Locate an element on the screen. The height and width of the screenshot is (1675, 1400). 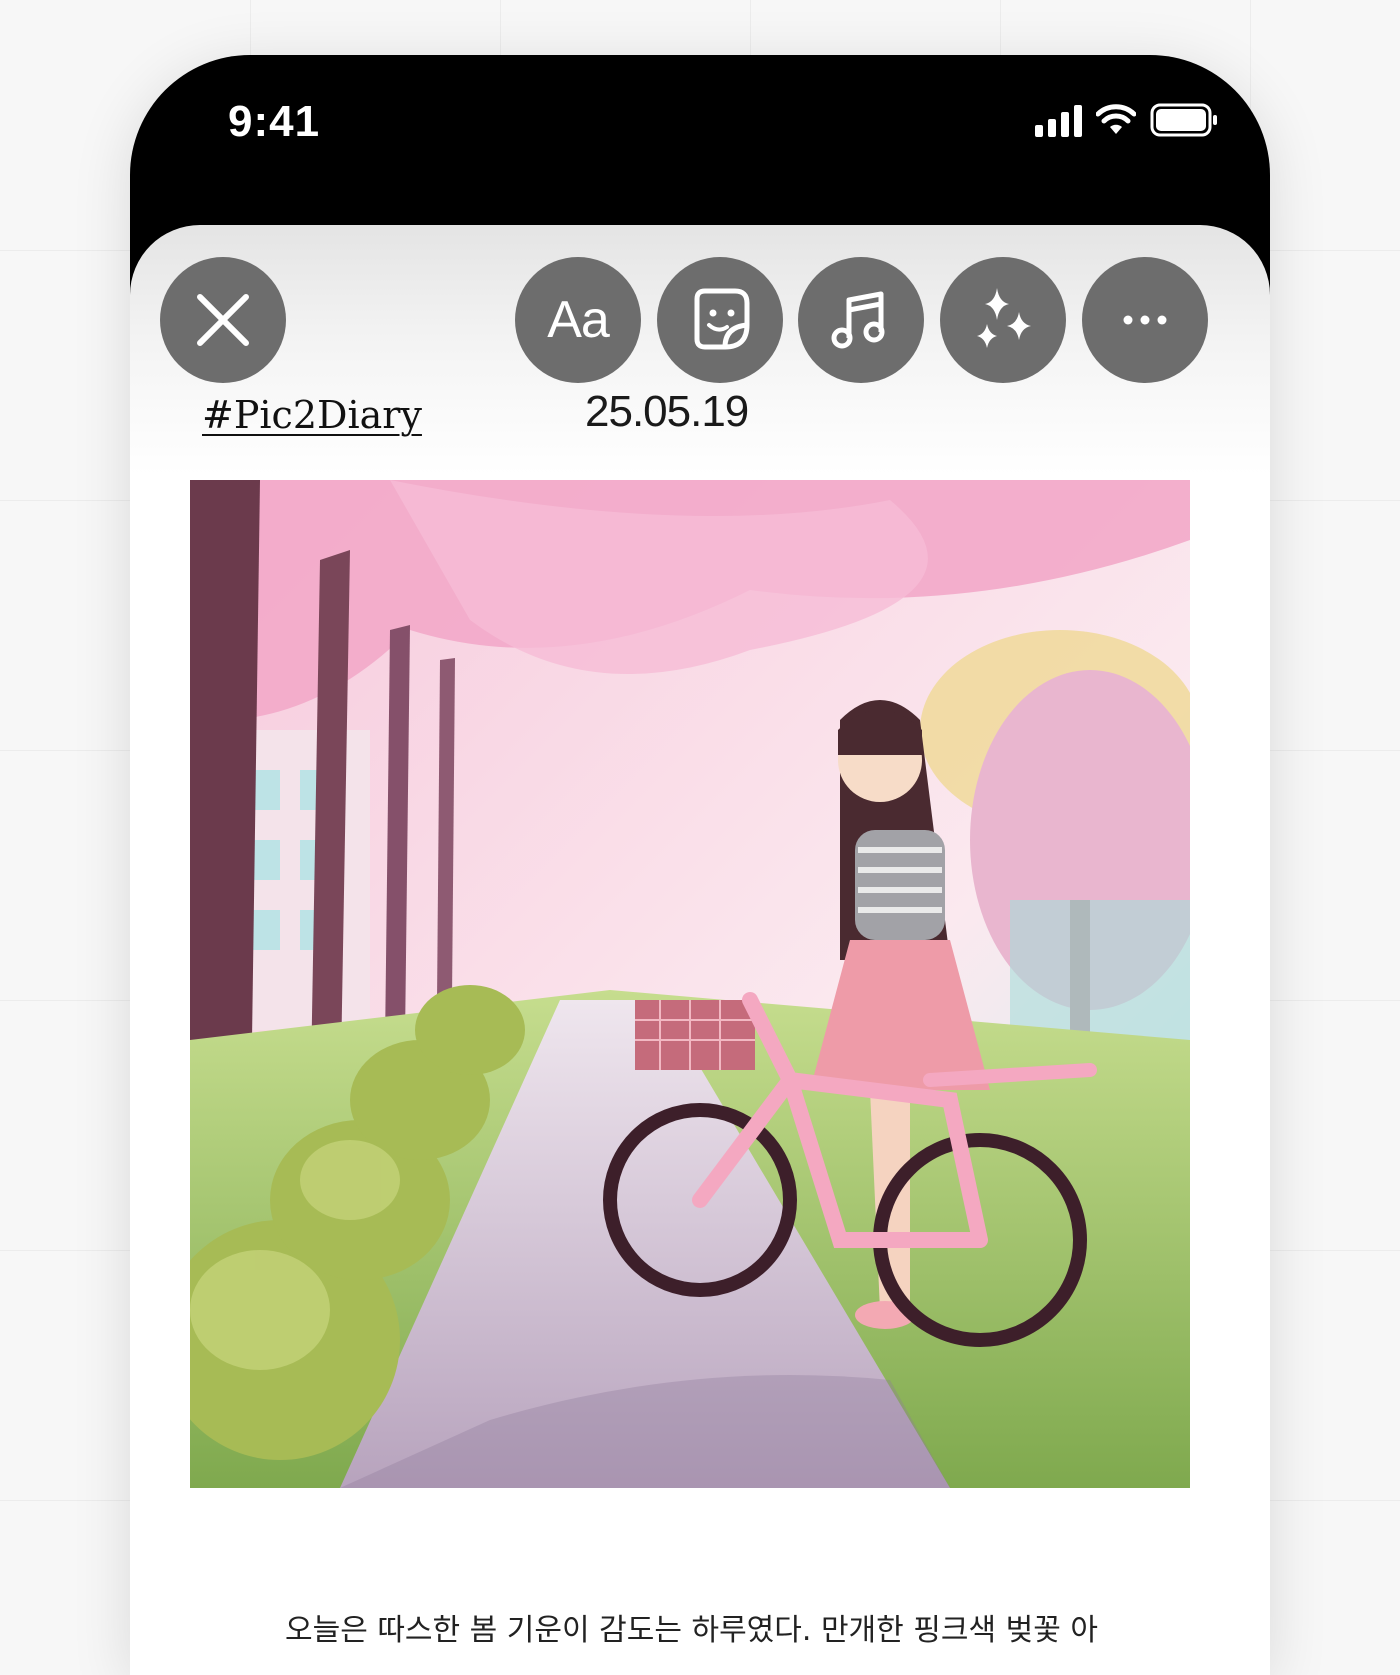
diary-text: 오늘은 따스한 봄 기운이 감도는 하루였다. 만개한 핑크색 벚꽃 아 is located at coordinates (691, 1630).